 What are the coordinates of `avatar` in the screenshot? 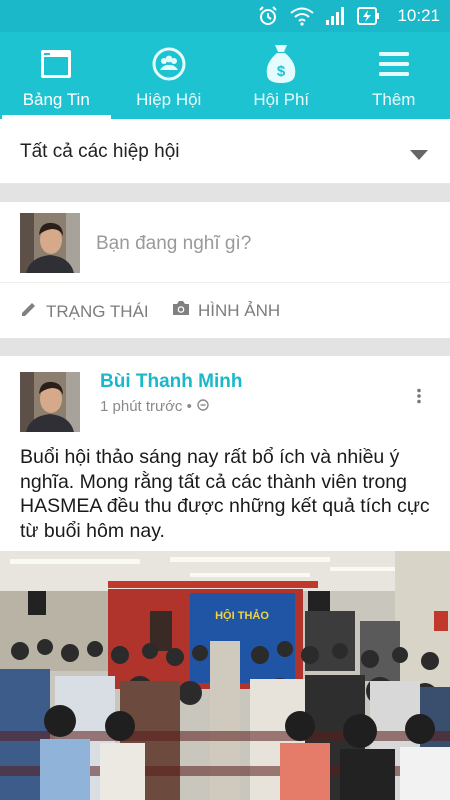 It's located at (50, 243).